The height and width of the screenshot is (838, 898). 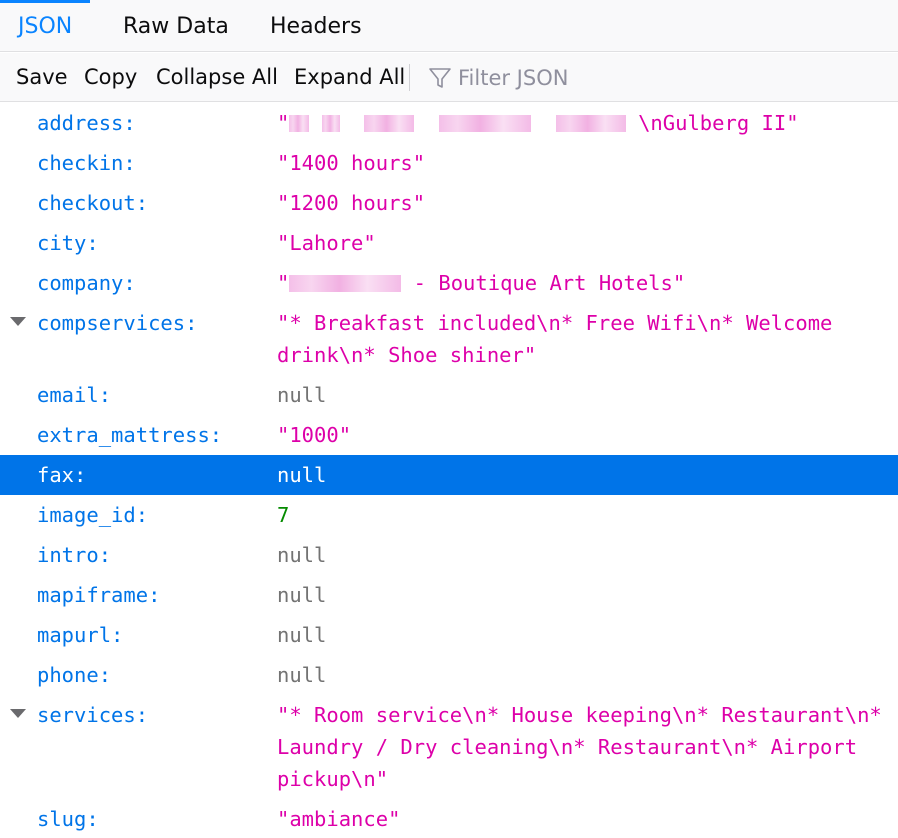 I want to click on json-value: "1400 hours", so click(x=351, y=163).